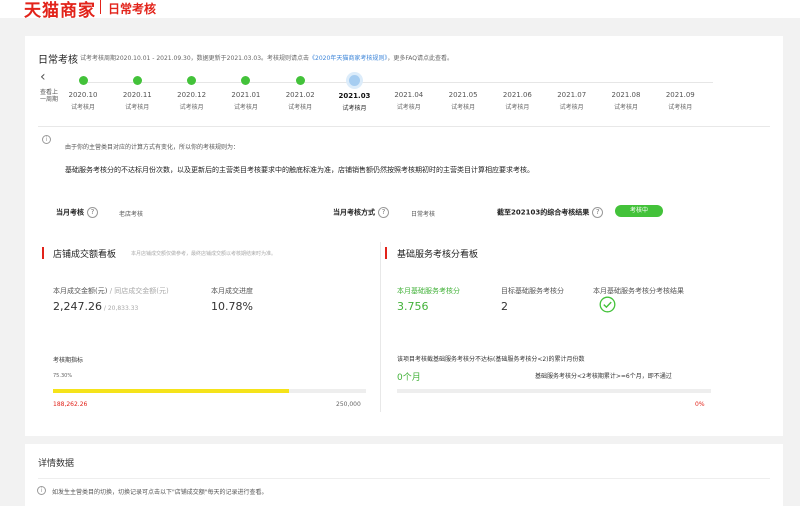  I want to click on timeline-month: 2021.06, so click(517, 95).